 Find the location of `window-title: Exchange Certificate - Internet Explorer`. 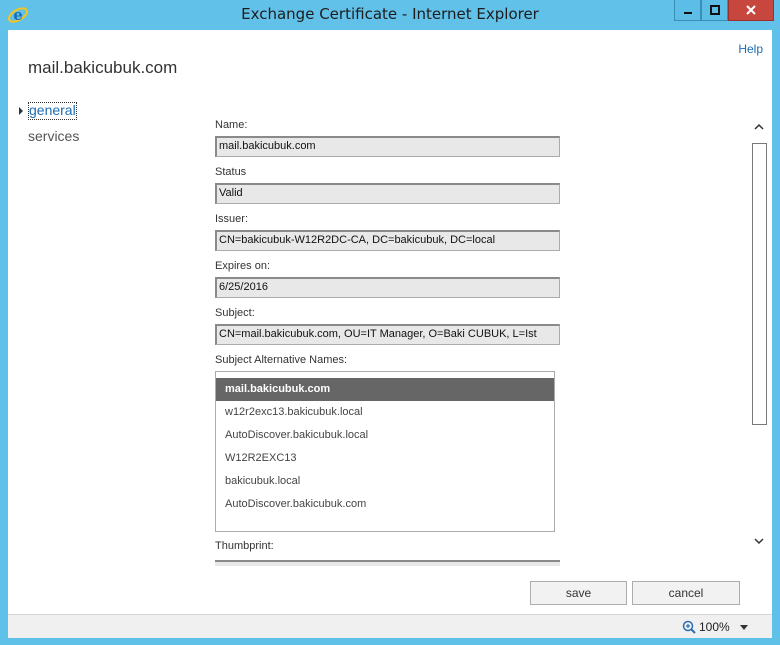

window-title: Exchange Certificate - Internet Explorer is located at coordinates (390, 14).